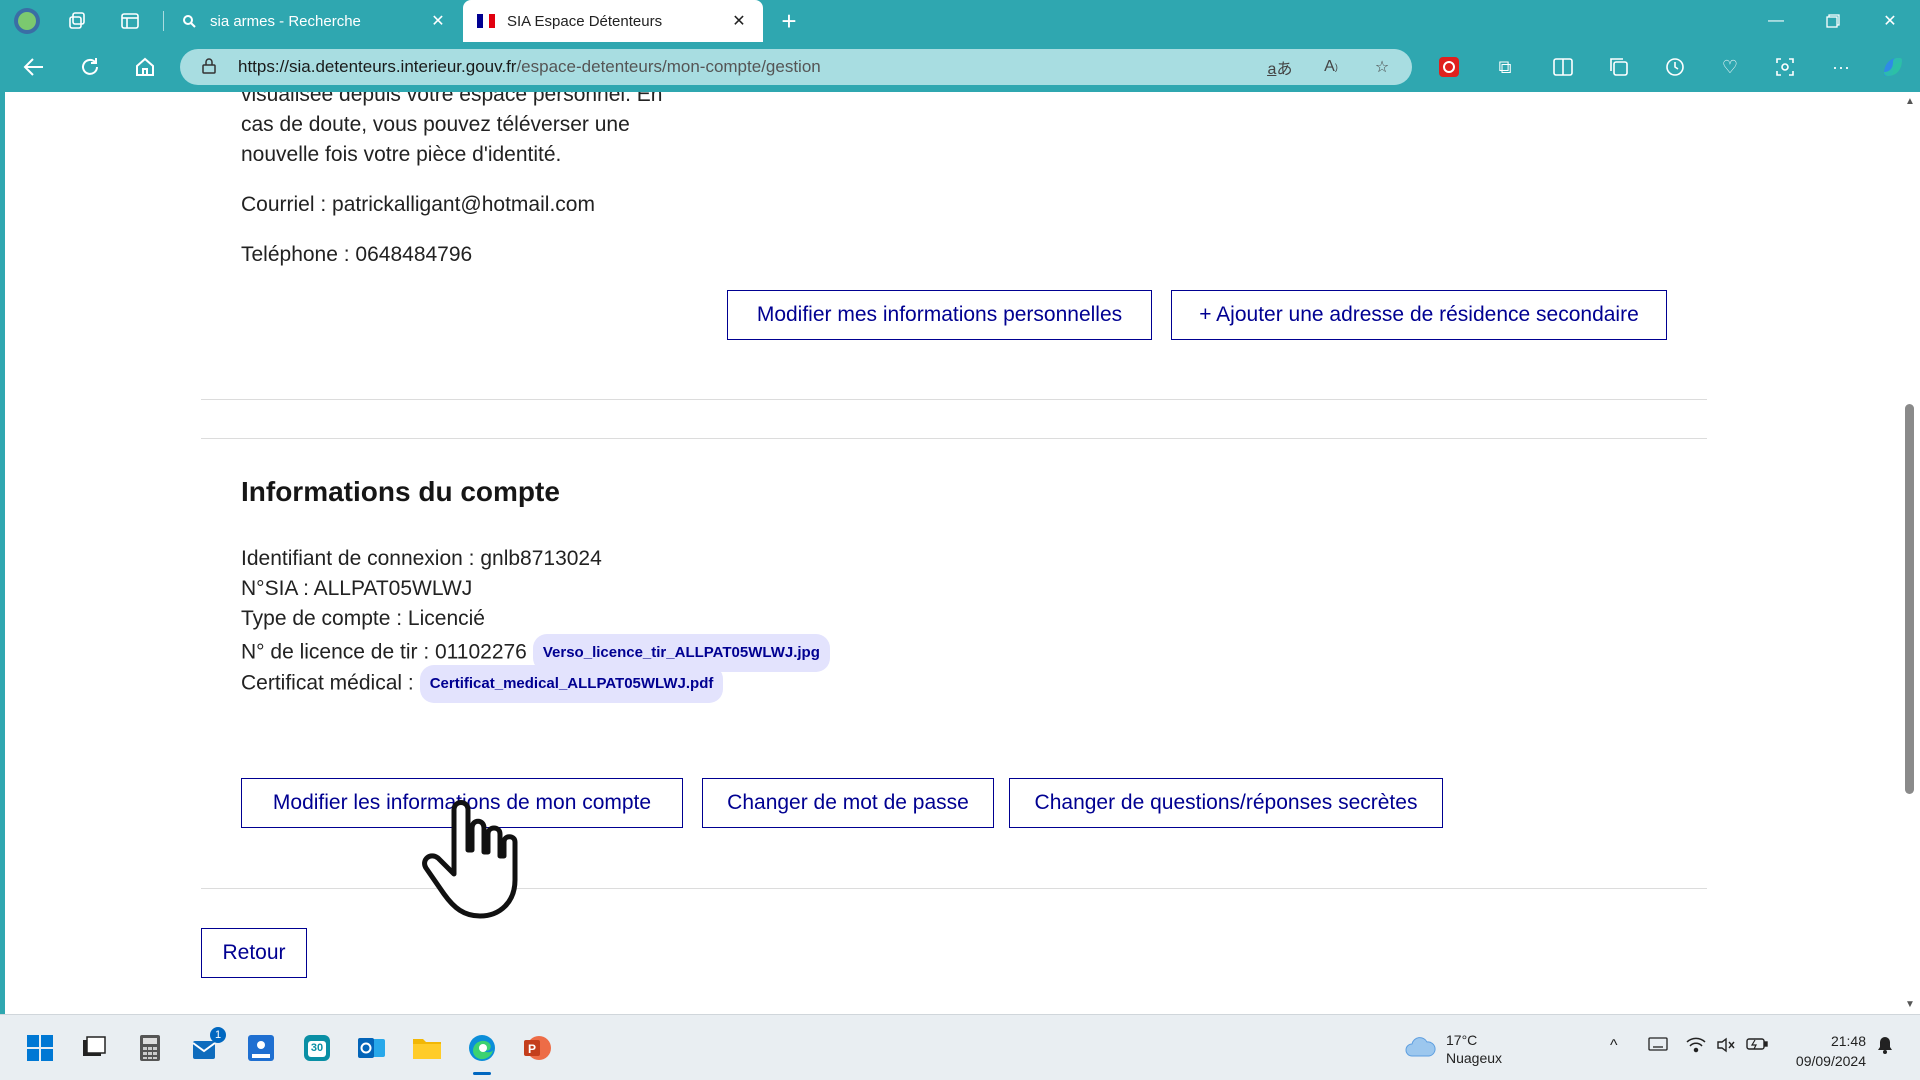 This screenshot has width=1920, height=1080. I want to click on tab-search: sia armes - Recherche ✕, so click(314, 21).